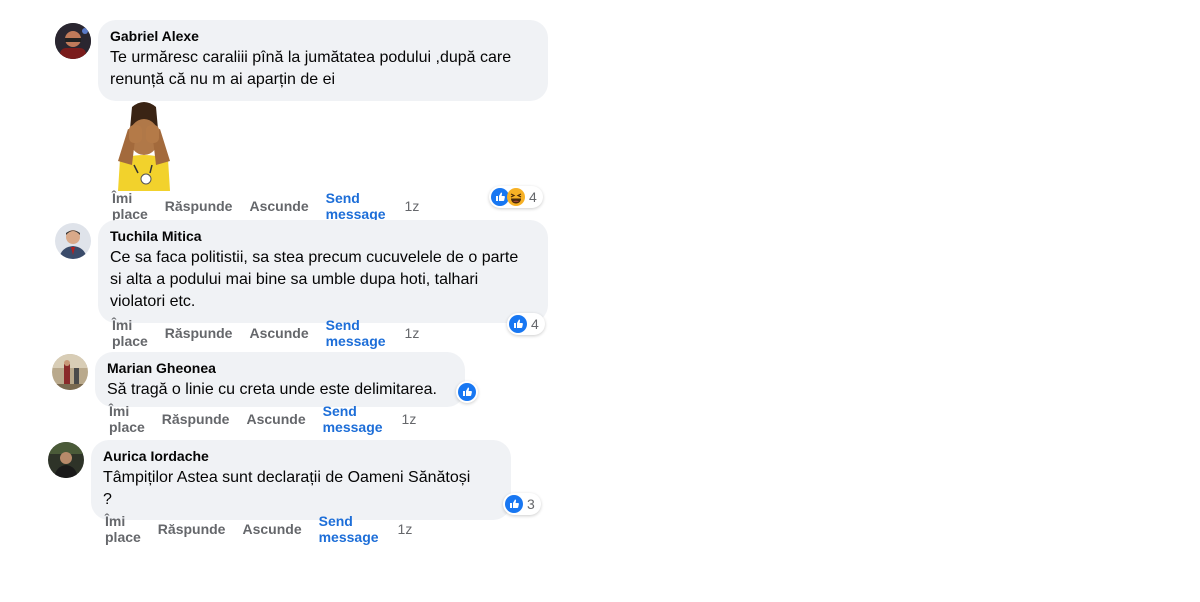 This screenshot has width=1200, height=602. I want to click on reaction-summary, so click(467, 392).